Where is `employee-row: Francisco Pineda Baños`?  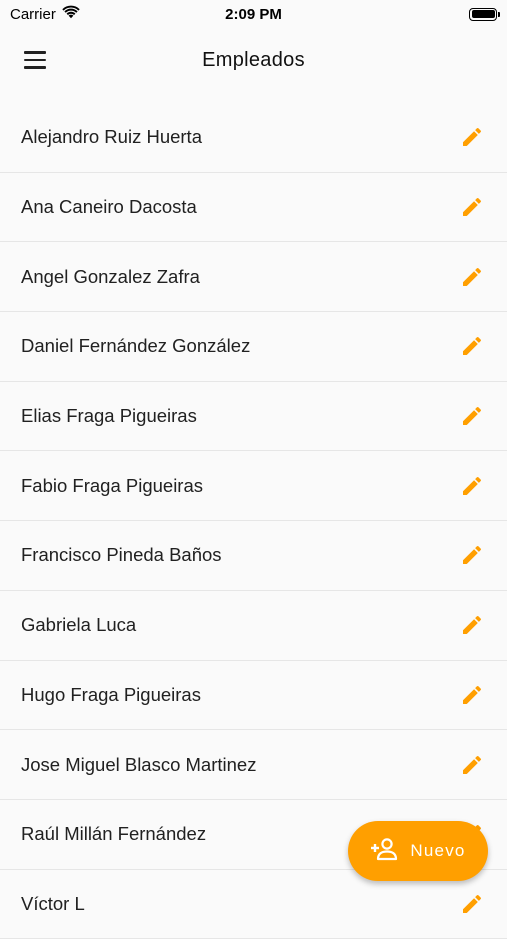 employee-row: Francisco Pineda Baños is located at coordinates (253, 556).